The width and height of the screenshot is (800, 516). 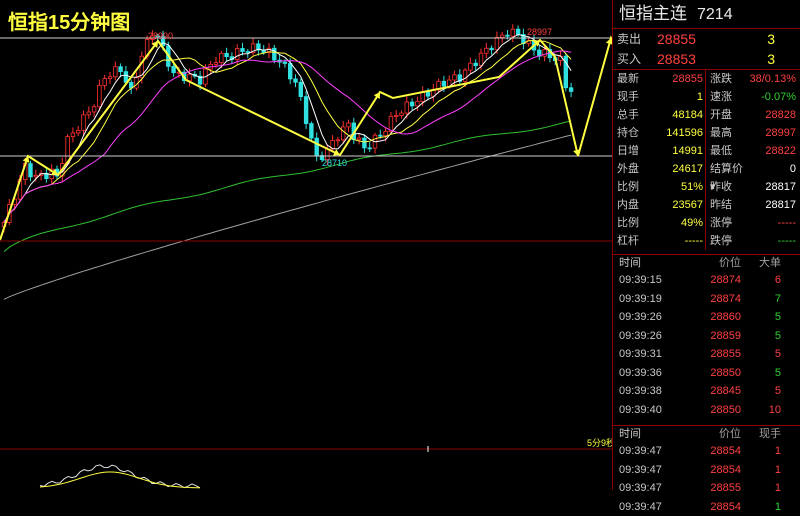 What do you see at coordinates (716, 434) in the screenshot?
I see `ticks-header-price: 价位` at bounding box center [716, 434].